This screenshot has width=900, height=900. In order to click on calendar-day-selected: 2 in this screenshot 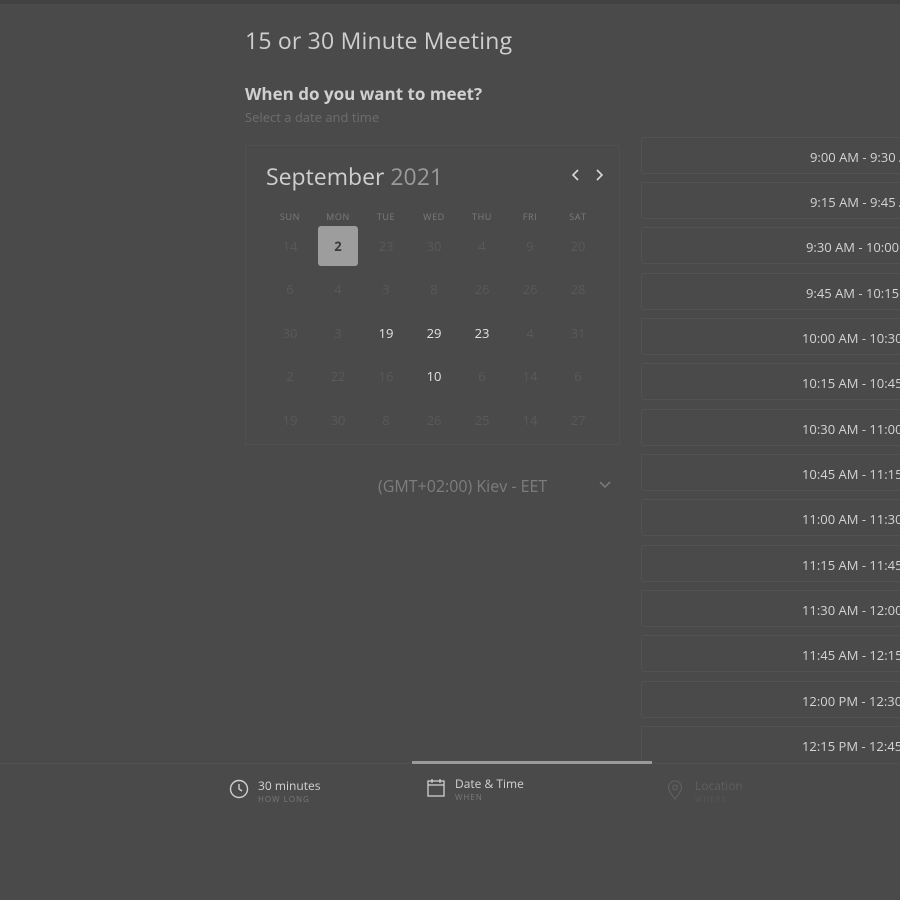, I will do `click(338, 246)`.